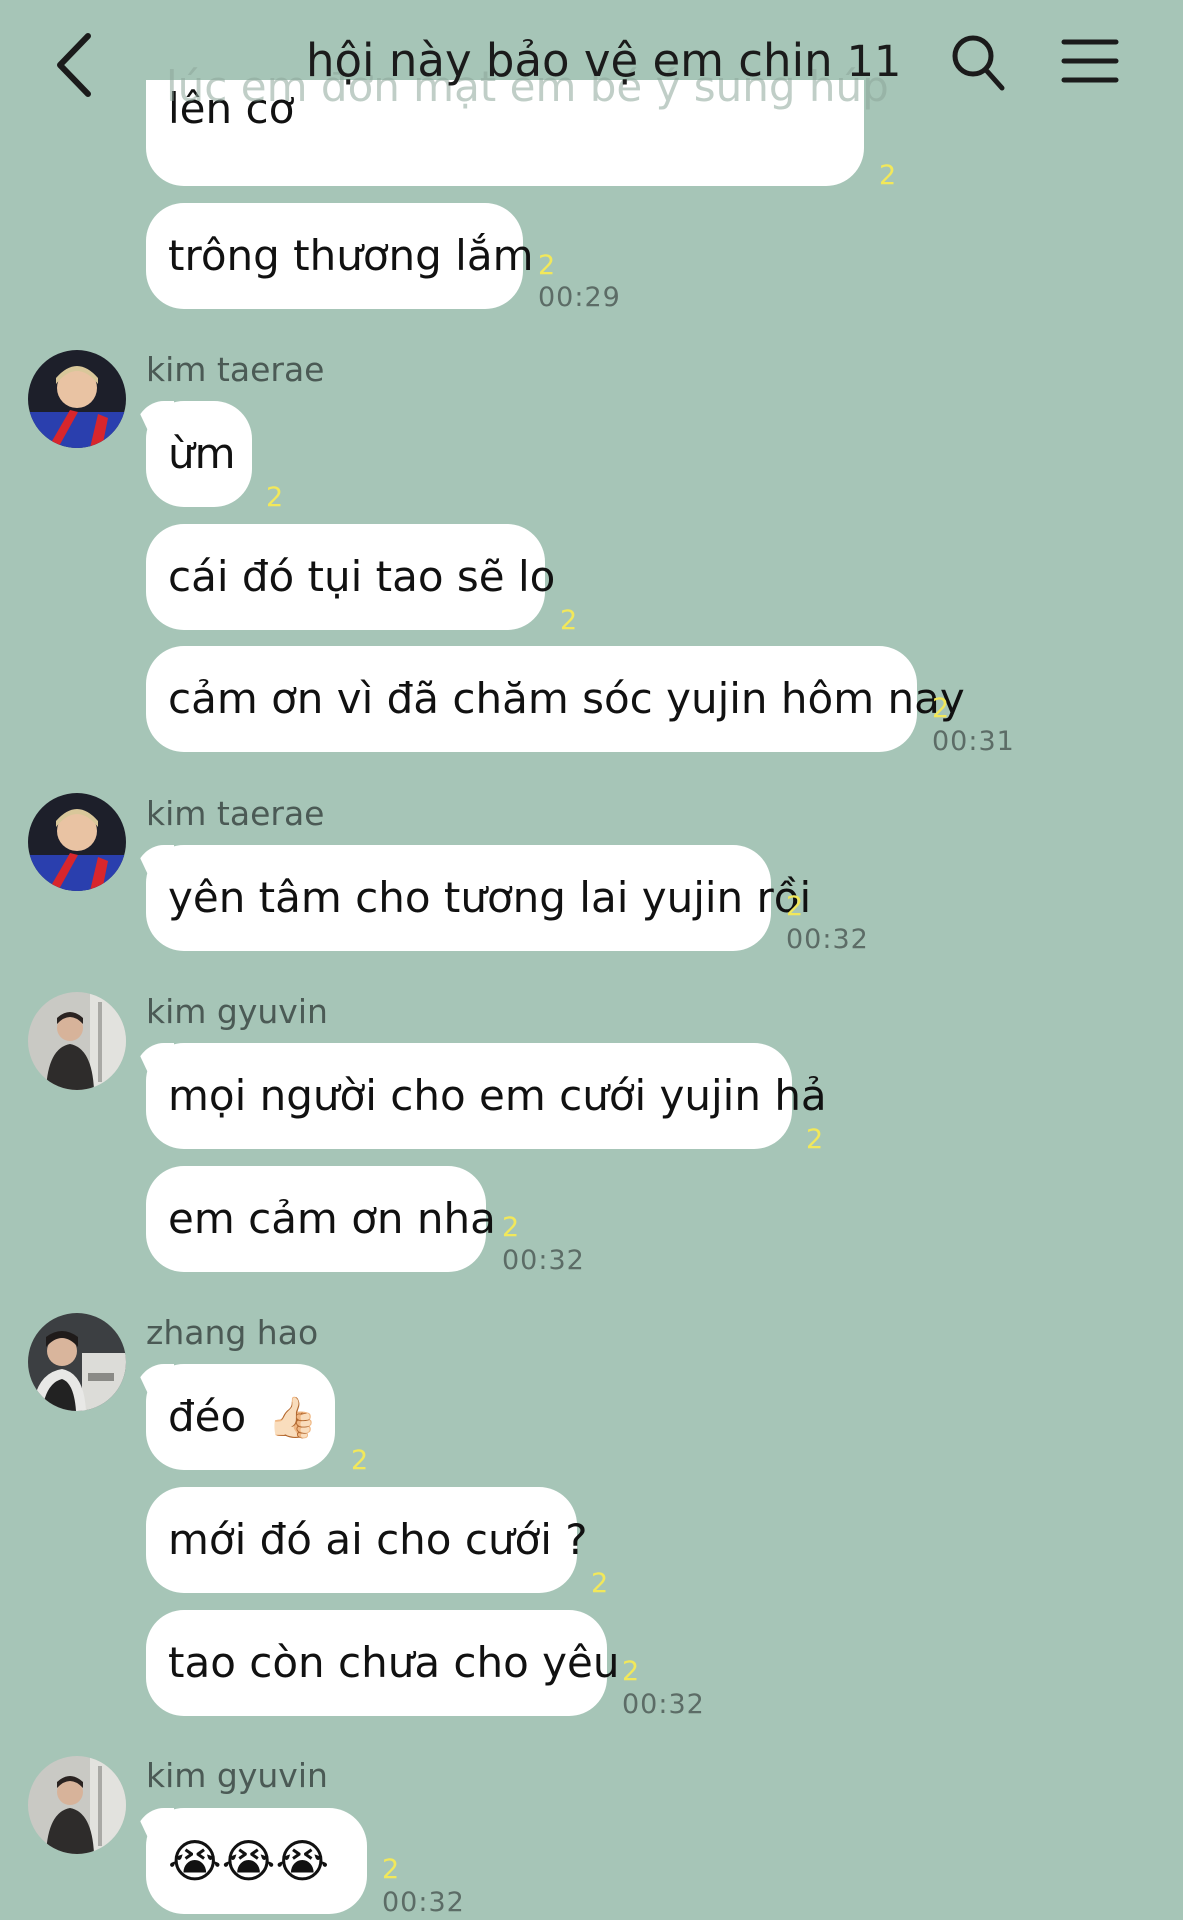 The height and width of the screenshot is (1920, 1183). What do you see at coordinates (332, 1218) in the screenshot?
I see `message-text: em cảm ơn nha` at bounding box center [332, 1218].